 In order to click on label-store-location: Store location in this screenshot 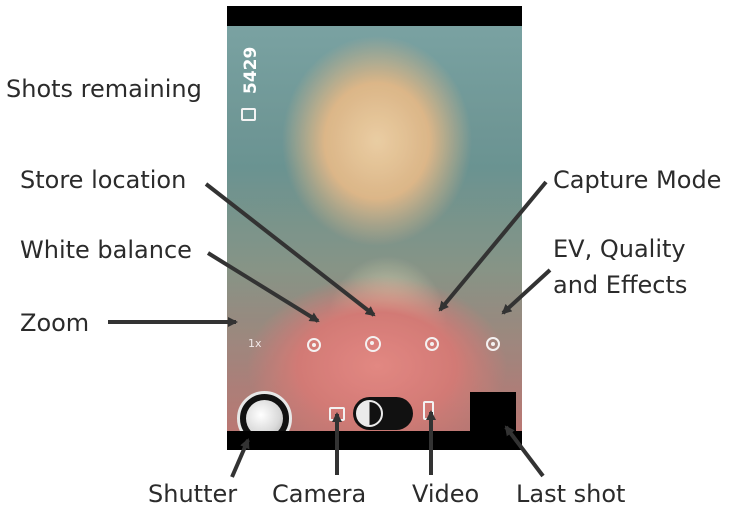, I will do `click(103, 180)`.